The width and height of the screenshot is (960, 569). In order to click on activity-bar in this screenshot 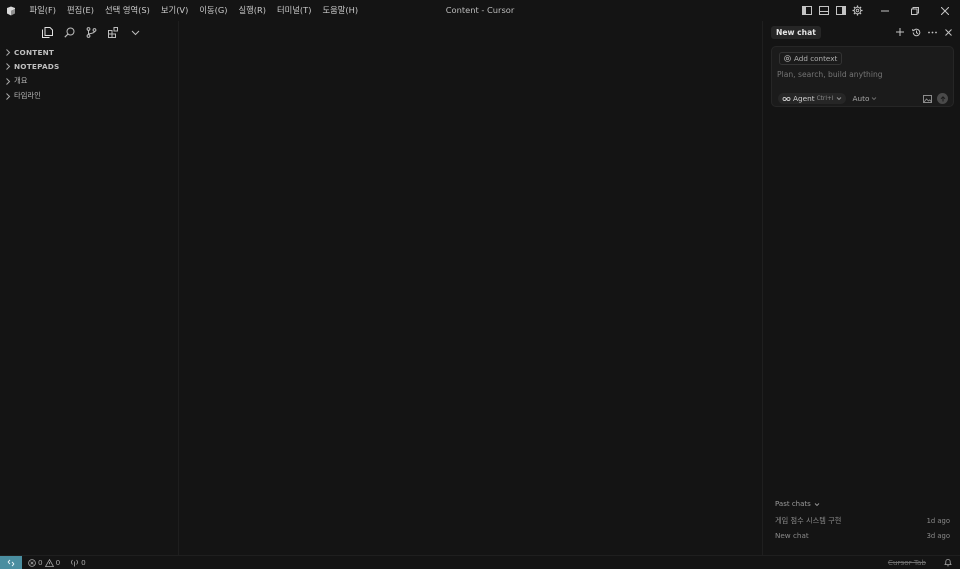, I will do `click(89, 32)`.